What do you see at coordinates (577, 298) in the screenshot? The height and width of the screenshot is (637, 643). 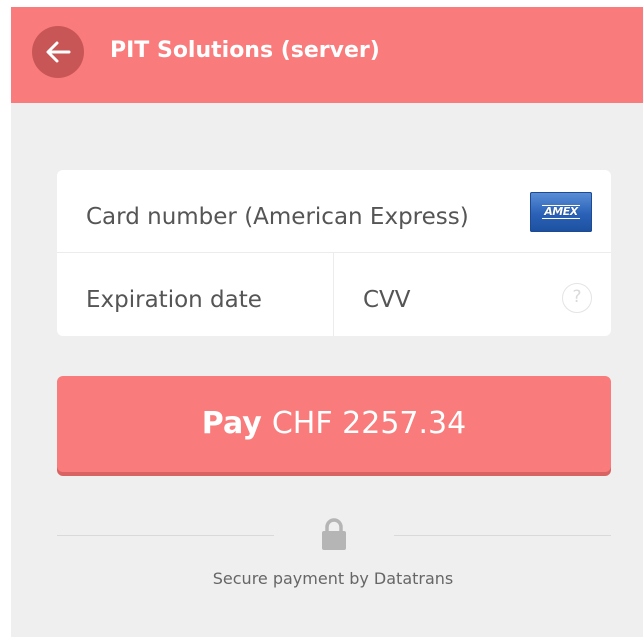 I see `question-mark-icon: ?` at bounding box center [577, 298].